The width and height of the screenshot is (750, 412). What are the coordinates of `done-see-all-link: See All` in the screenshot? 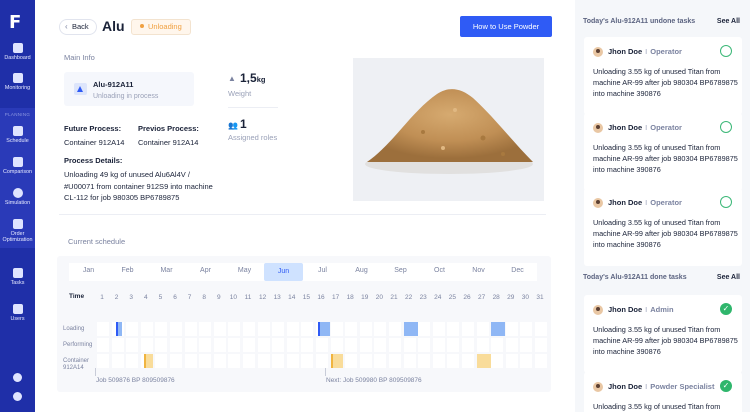 It's located at (728, 277).